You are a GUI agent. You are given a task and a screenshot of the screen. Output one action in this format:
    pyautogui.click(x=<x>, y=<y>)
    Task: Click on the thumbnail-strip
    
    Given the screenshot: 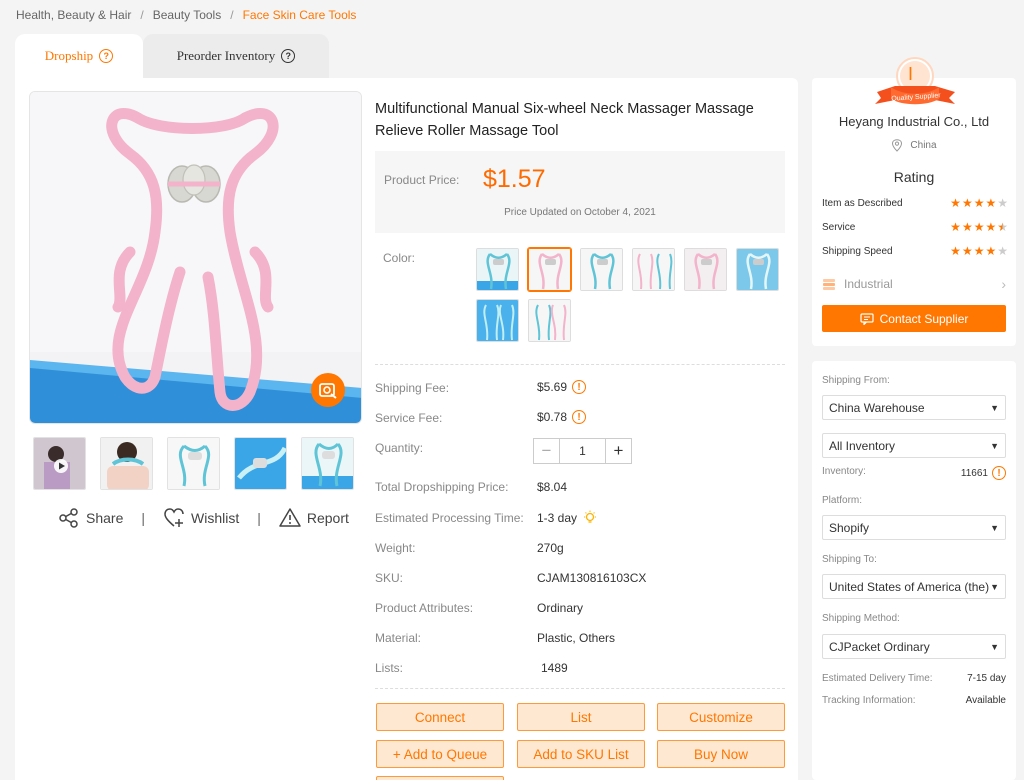 What is the action you would take?
    pyautogui.click(x=193, y=463)
    